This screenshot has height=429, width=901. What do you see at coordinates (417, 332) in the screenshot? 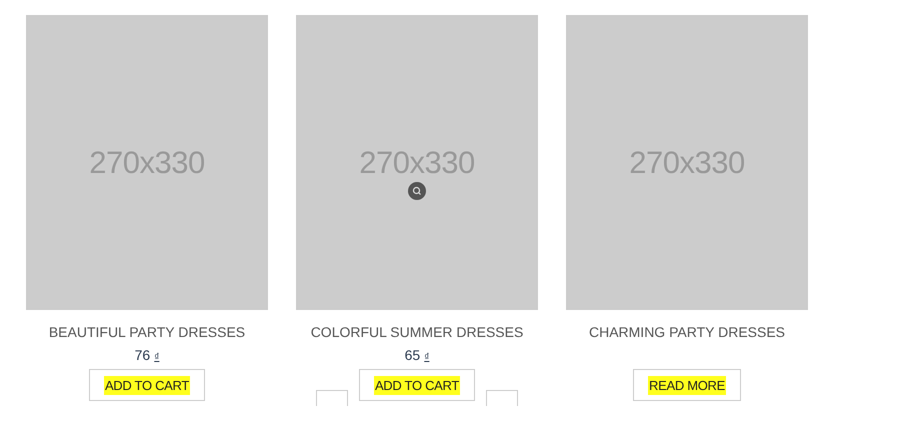
I see `product-title: COLORFUL SUMMER DRESSES` at bounding box center [417, 332].